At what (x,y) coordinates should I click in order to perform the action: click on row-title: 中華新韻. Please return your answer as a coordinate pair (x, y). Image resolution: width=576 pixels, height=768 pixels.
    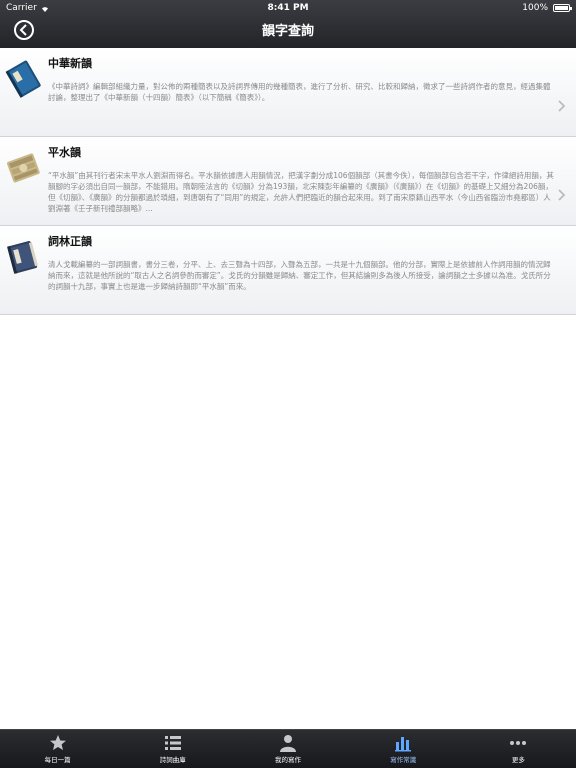
    Looking at the image, I should click on (70, 63).